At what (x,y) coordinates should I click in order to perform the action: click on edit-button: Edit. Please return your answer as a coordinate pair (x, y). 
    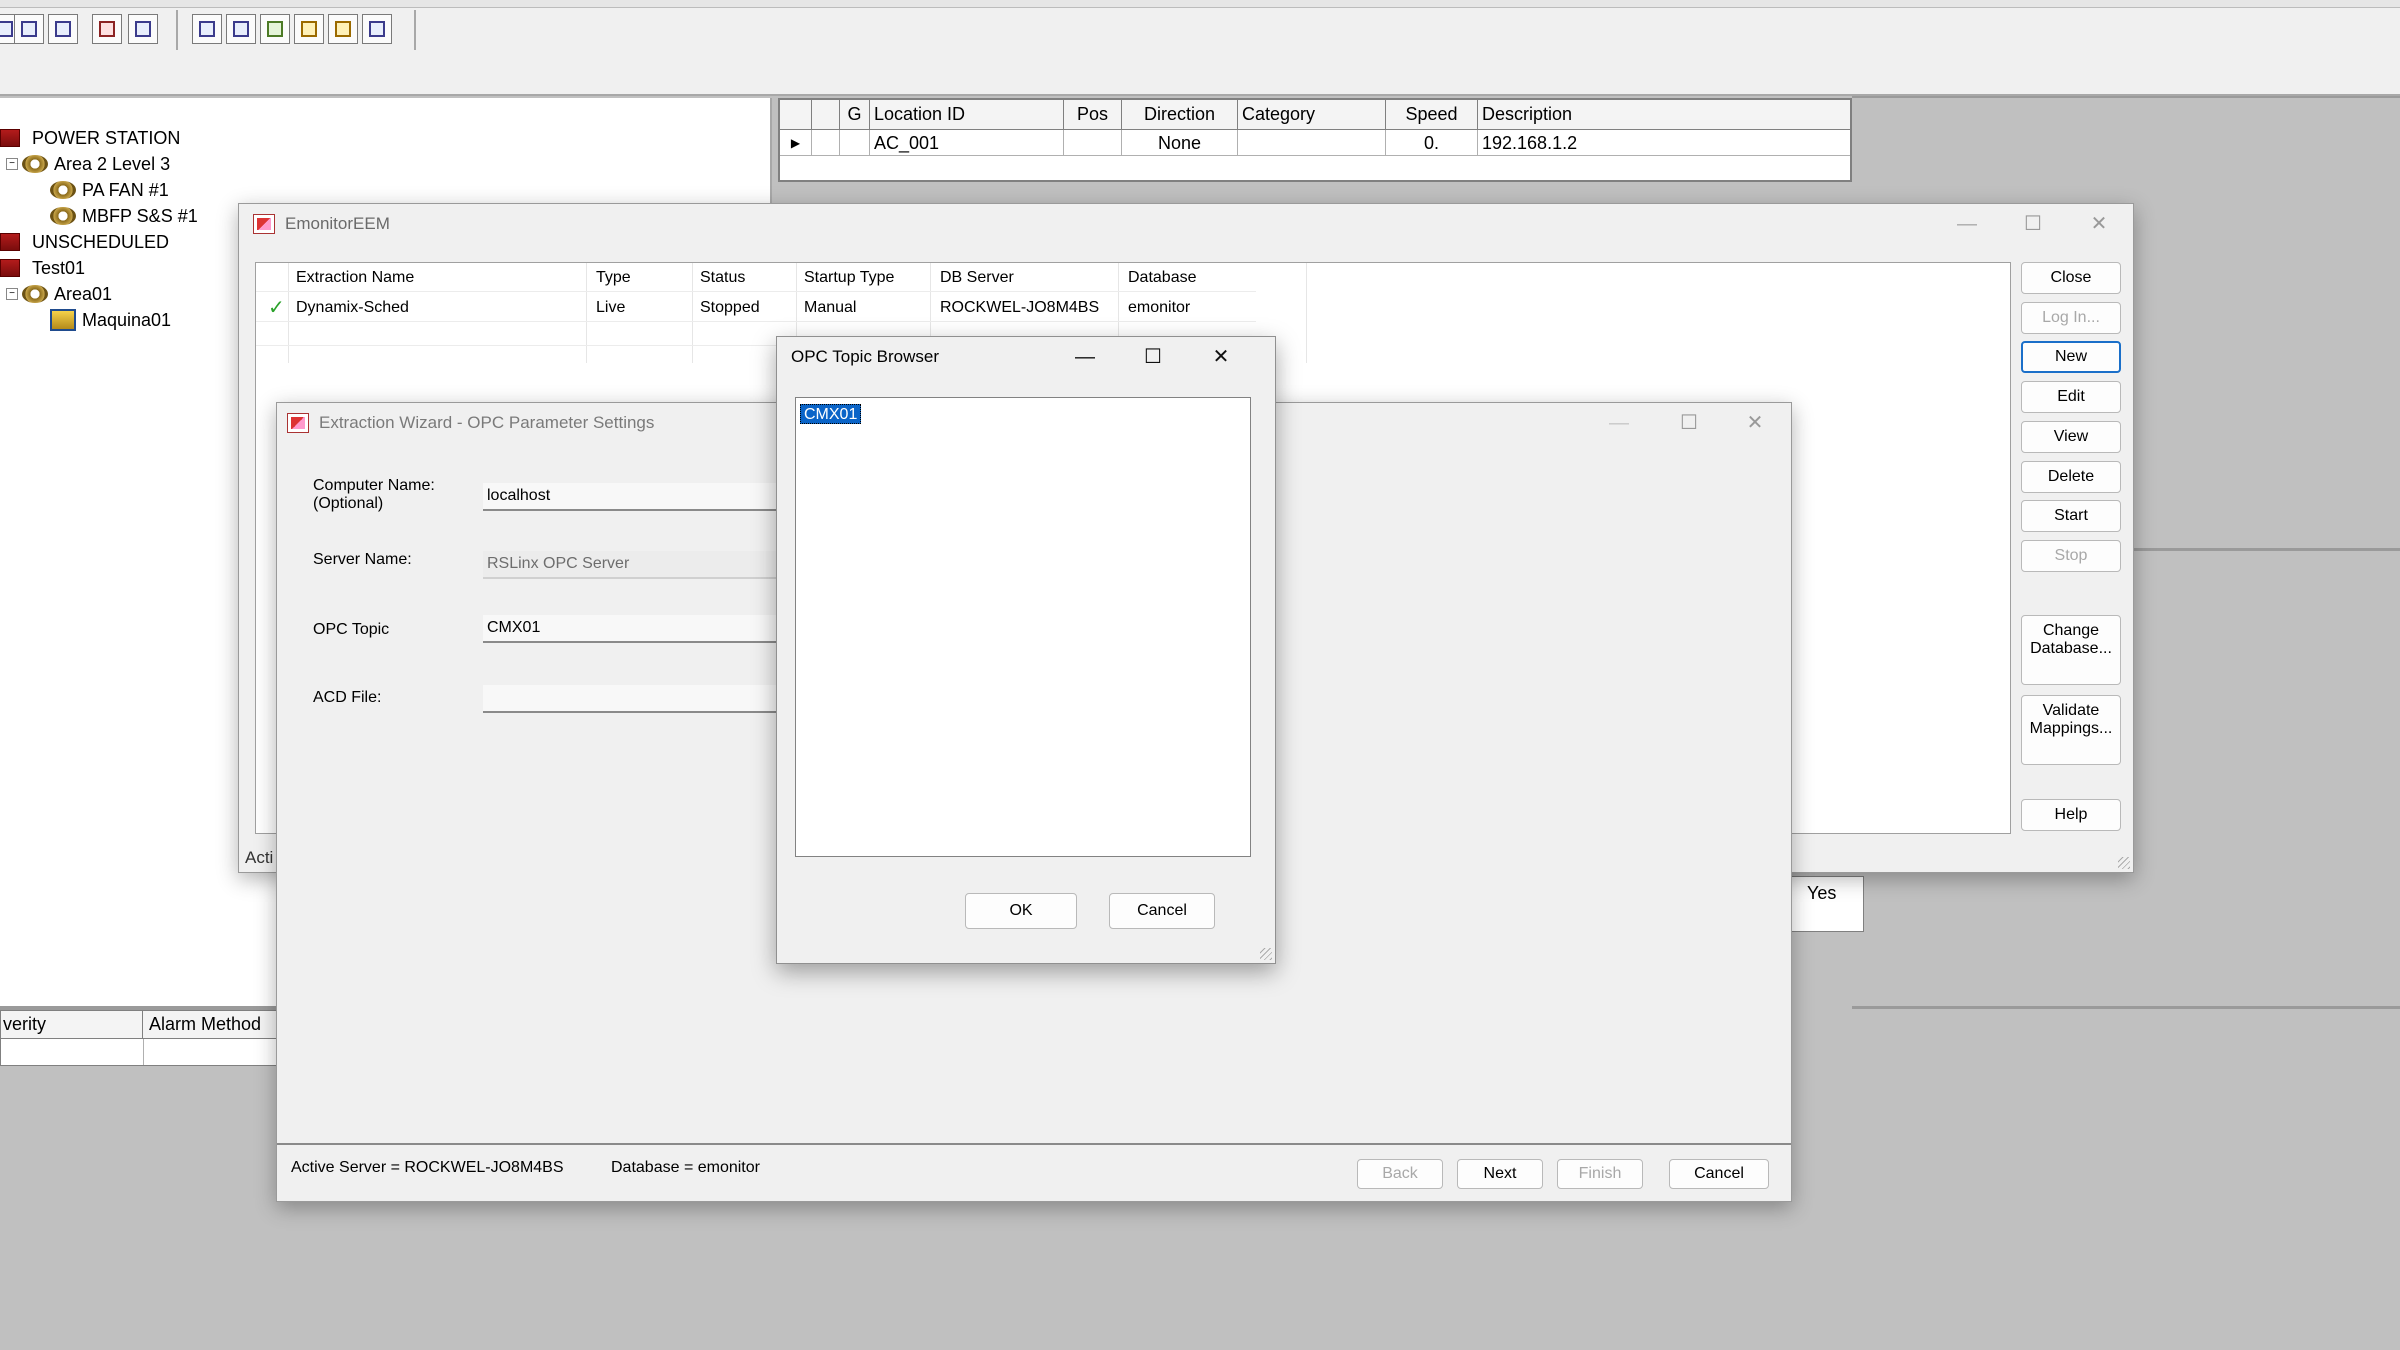
    Looking at the image, I should click on (2071, 397).